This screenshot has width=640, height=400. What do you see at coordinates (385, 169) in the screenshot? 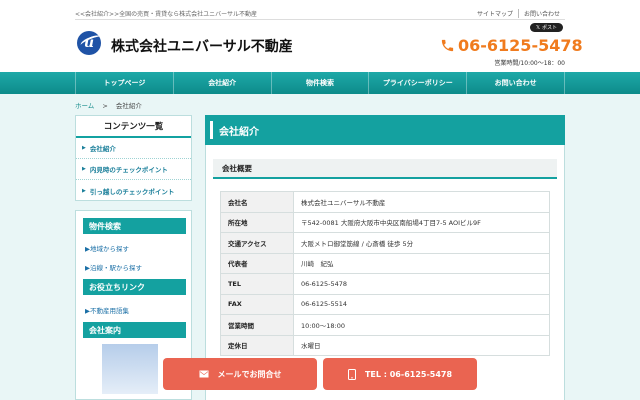
I see `section-title: 会社概要` at bounding box center [385, 169].